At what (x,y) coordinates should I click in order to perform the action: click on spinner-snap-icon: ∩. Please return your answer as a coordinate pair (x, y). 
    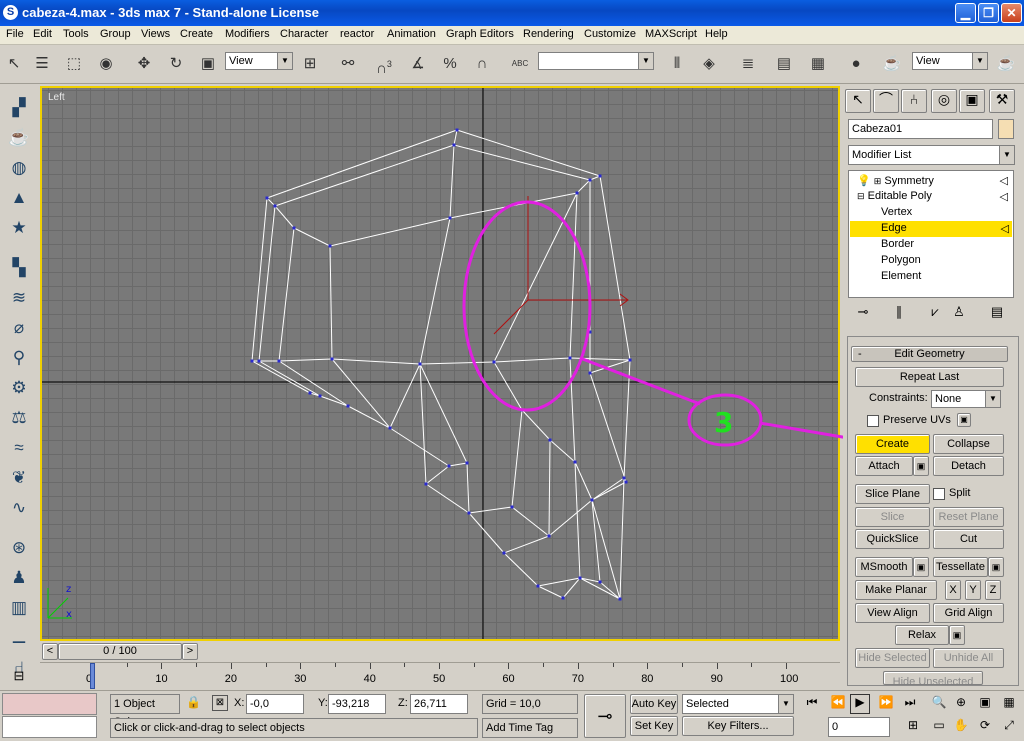
    Looking at the image, I should click on (482, 64).